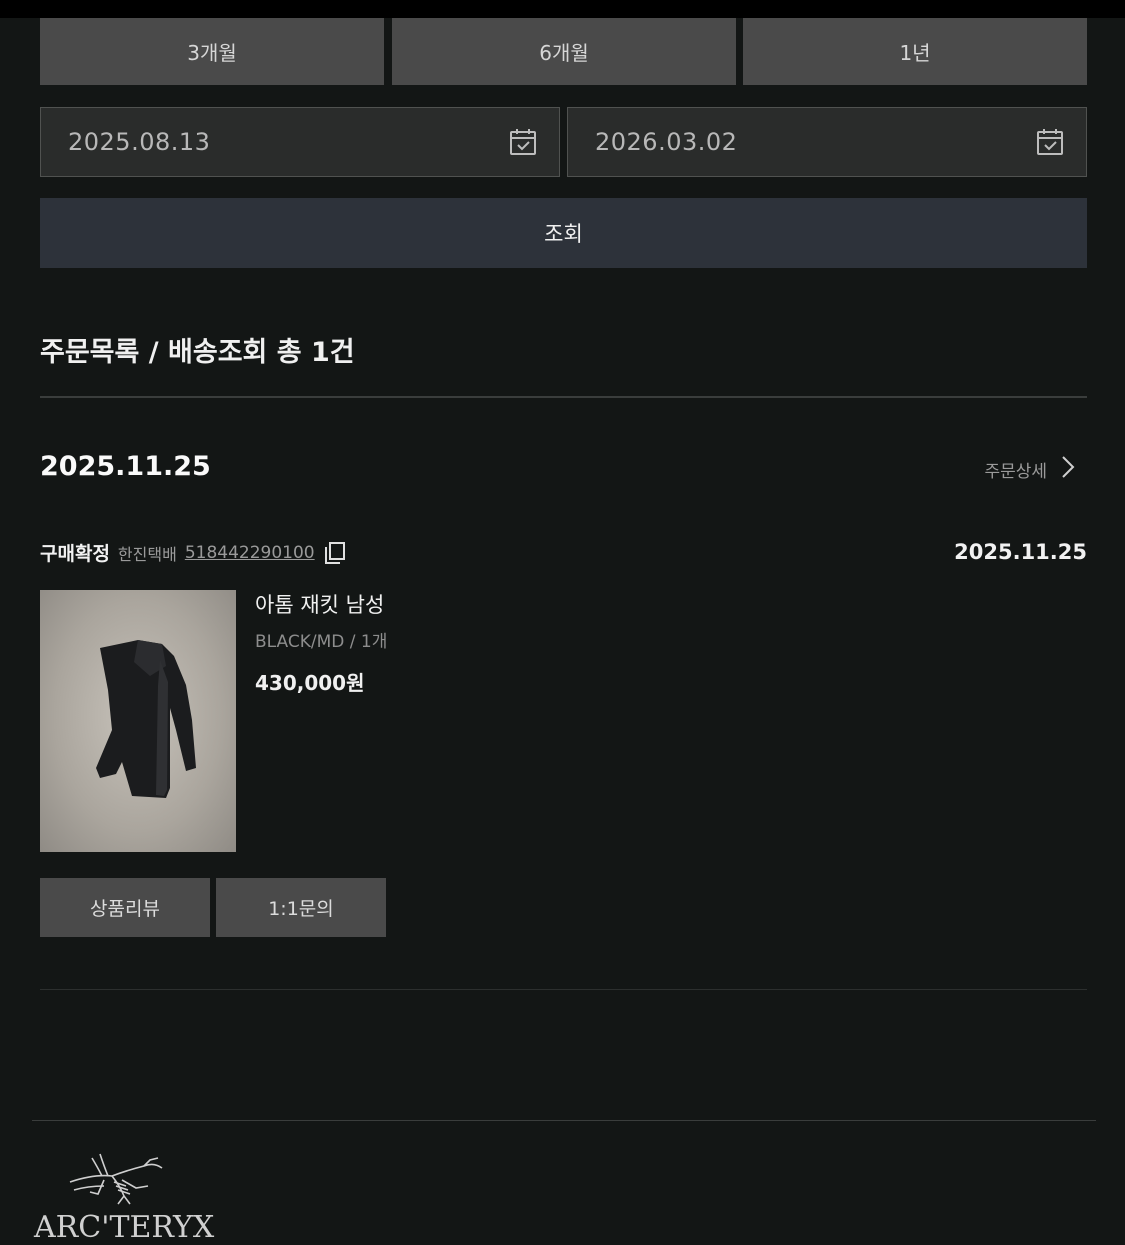  I want to click on period-3-months-button: 3개월, so click(212, 51).